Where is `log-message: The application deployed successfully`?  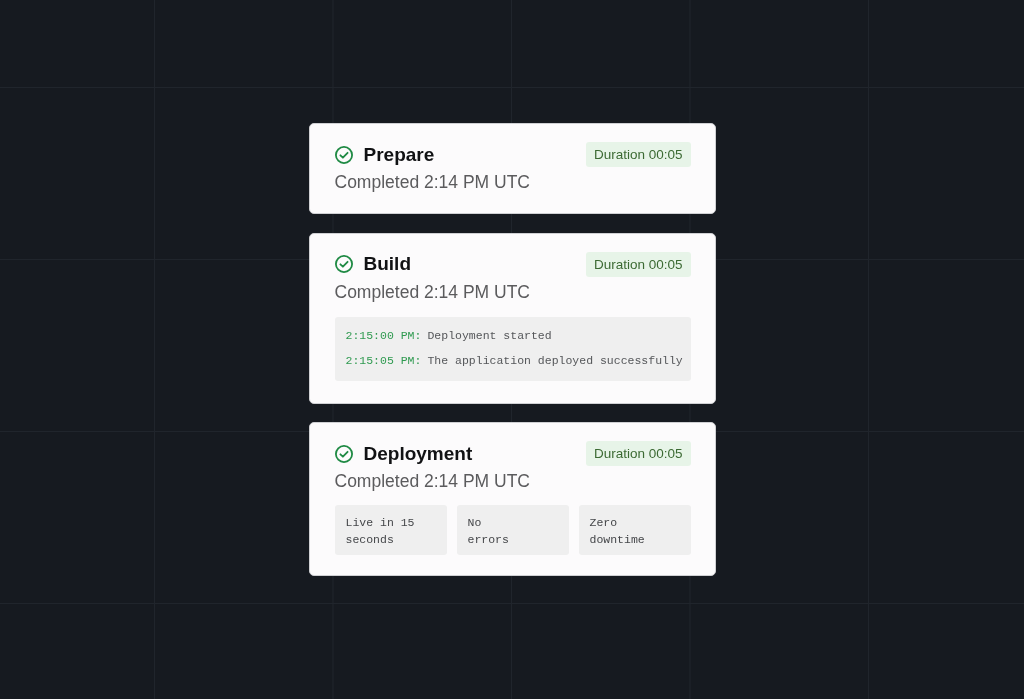 log-message: The application deployed successfully is located at coordinates (555, 360).